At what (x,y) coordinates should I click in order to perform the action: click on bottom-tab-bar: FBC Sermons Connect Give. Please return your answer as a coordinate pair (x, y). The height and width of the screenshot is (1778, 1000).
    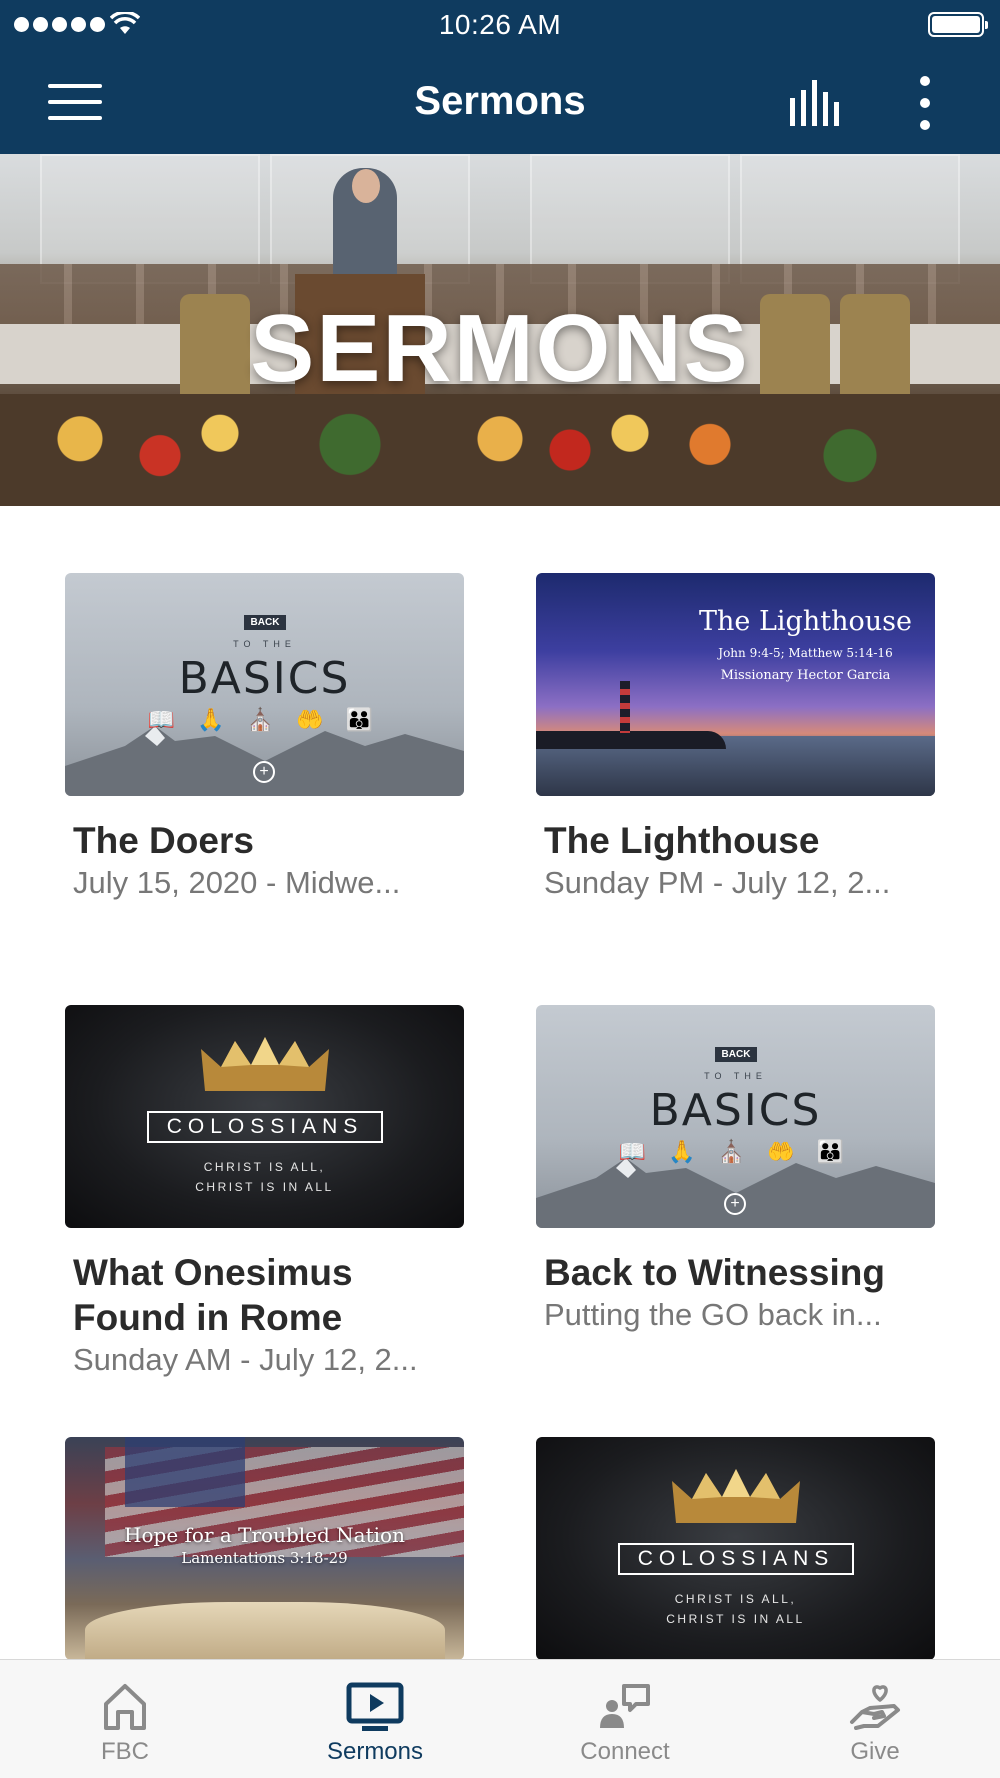
    Looking at the image, I should click on (500, 1718).